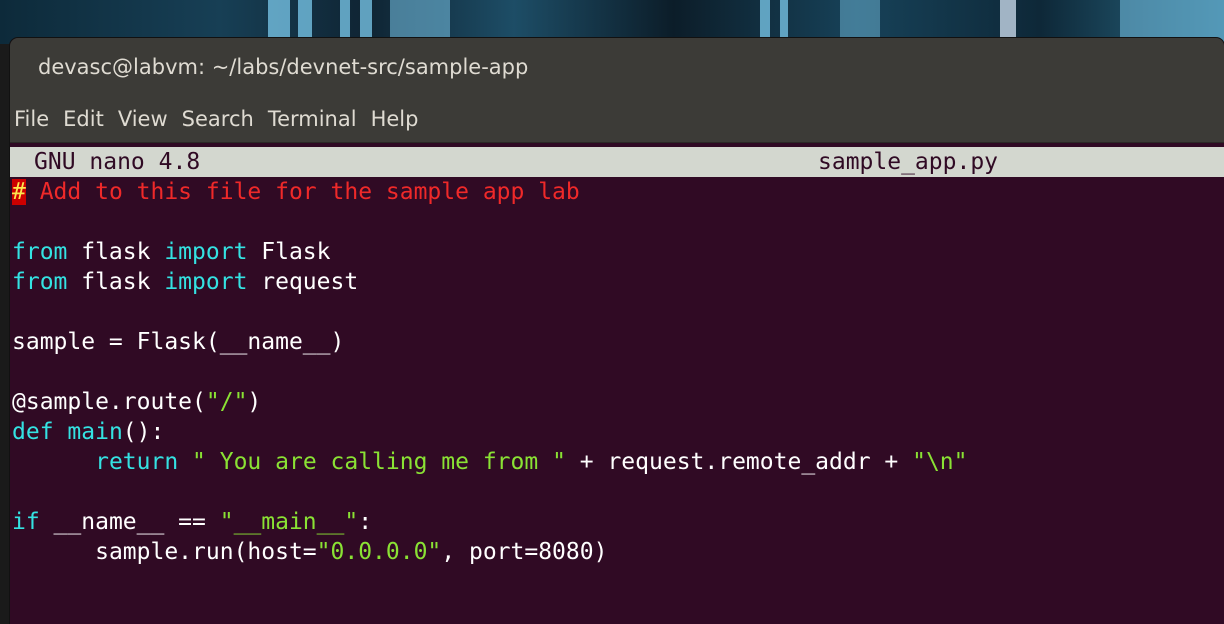 Image resolution: width=1224 pixels, height=624 pixels. What do you see at coordinates (116, 282) in the screenshot?
I see `module-name: flask` at bounding box center [116, 282].